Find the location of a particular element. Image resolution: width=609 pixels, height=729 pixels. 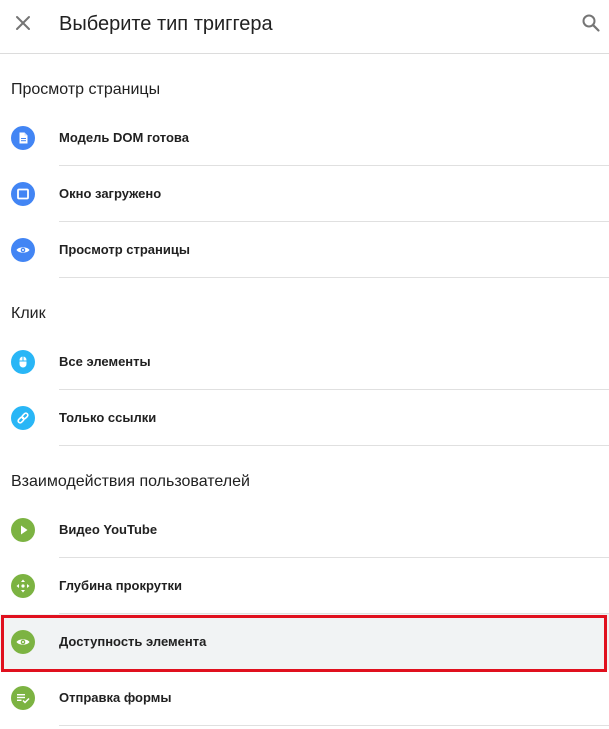

close-icon is located at coordinates (23, 23).